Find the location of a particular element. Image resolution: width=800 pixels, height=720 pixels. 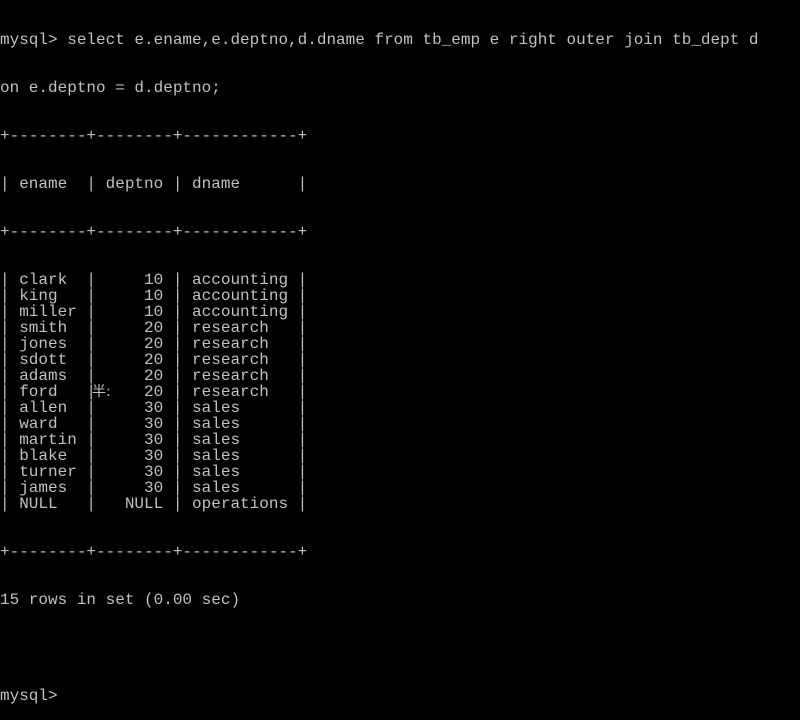

ime-status-indicator: 半: is located at coordinates (101, 392).